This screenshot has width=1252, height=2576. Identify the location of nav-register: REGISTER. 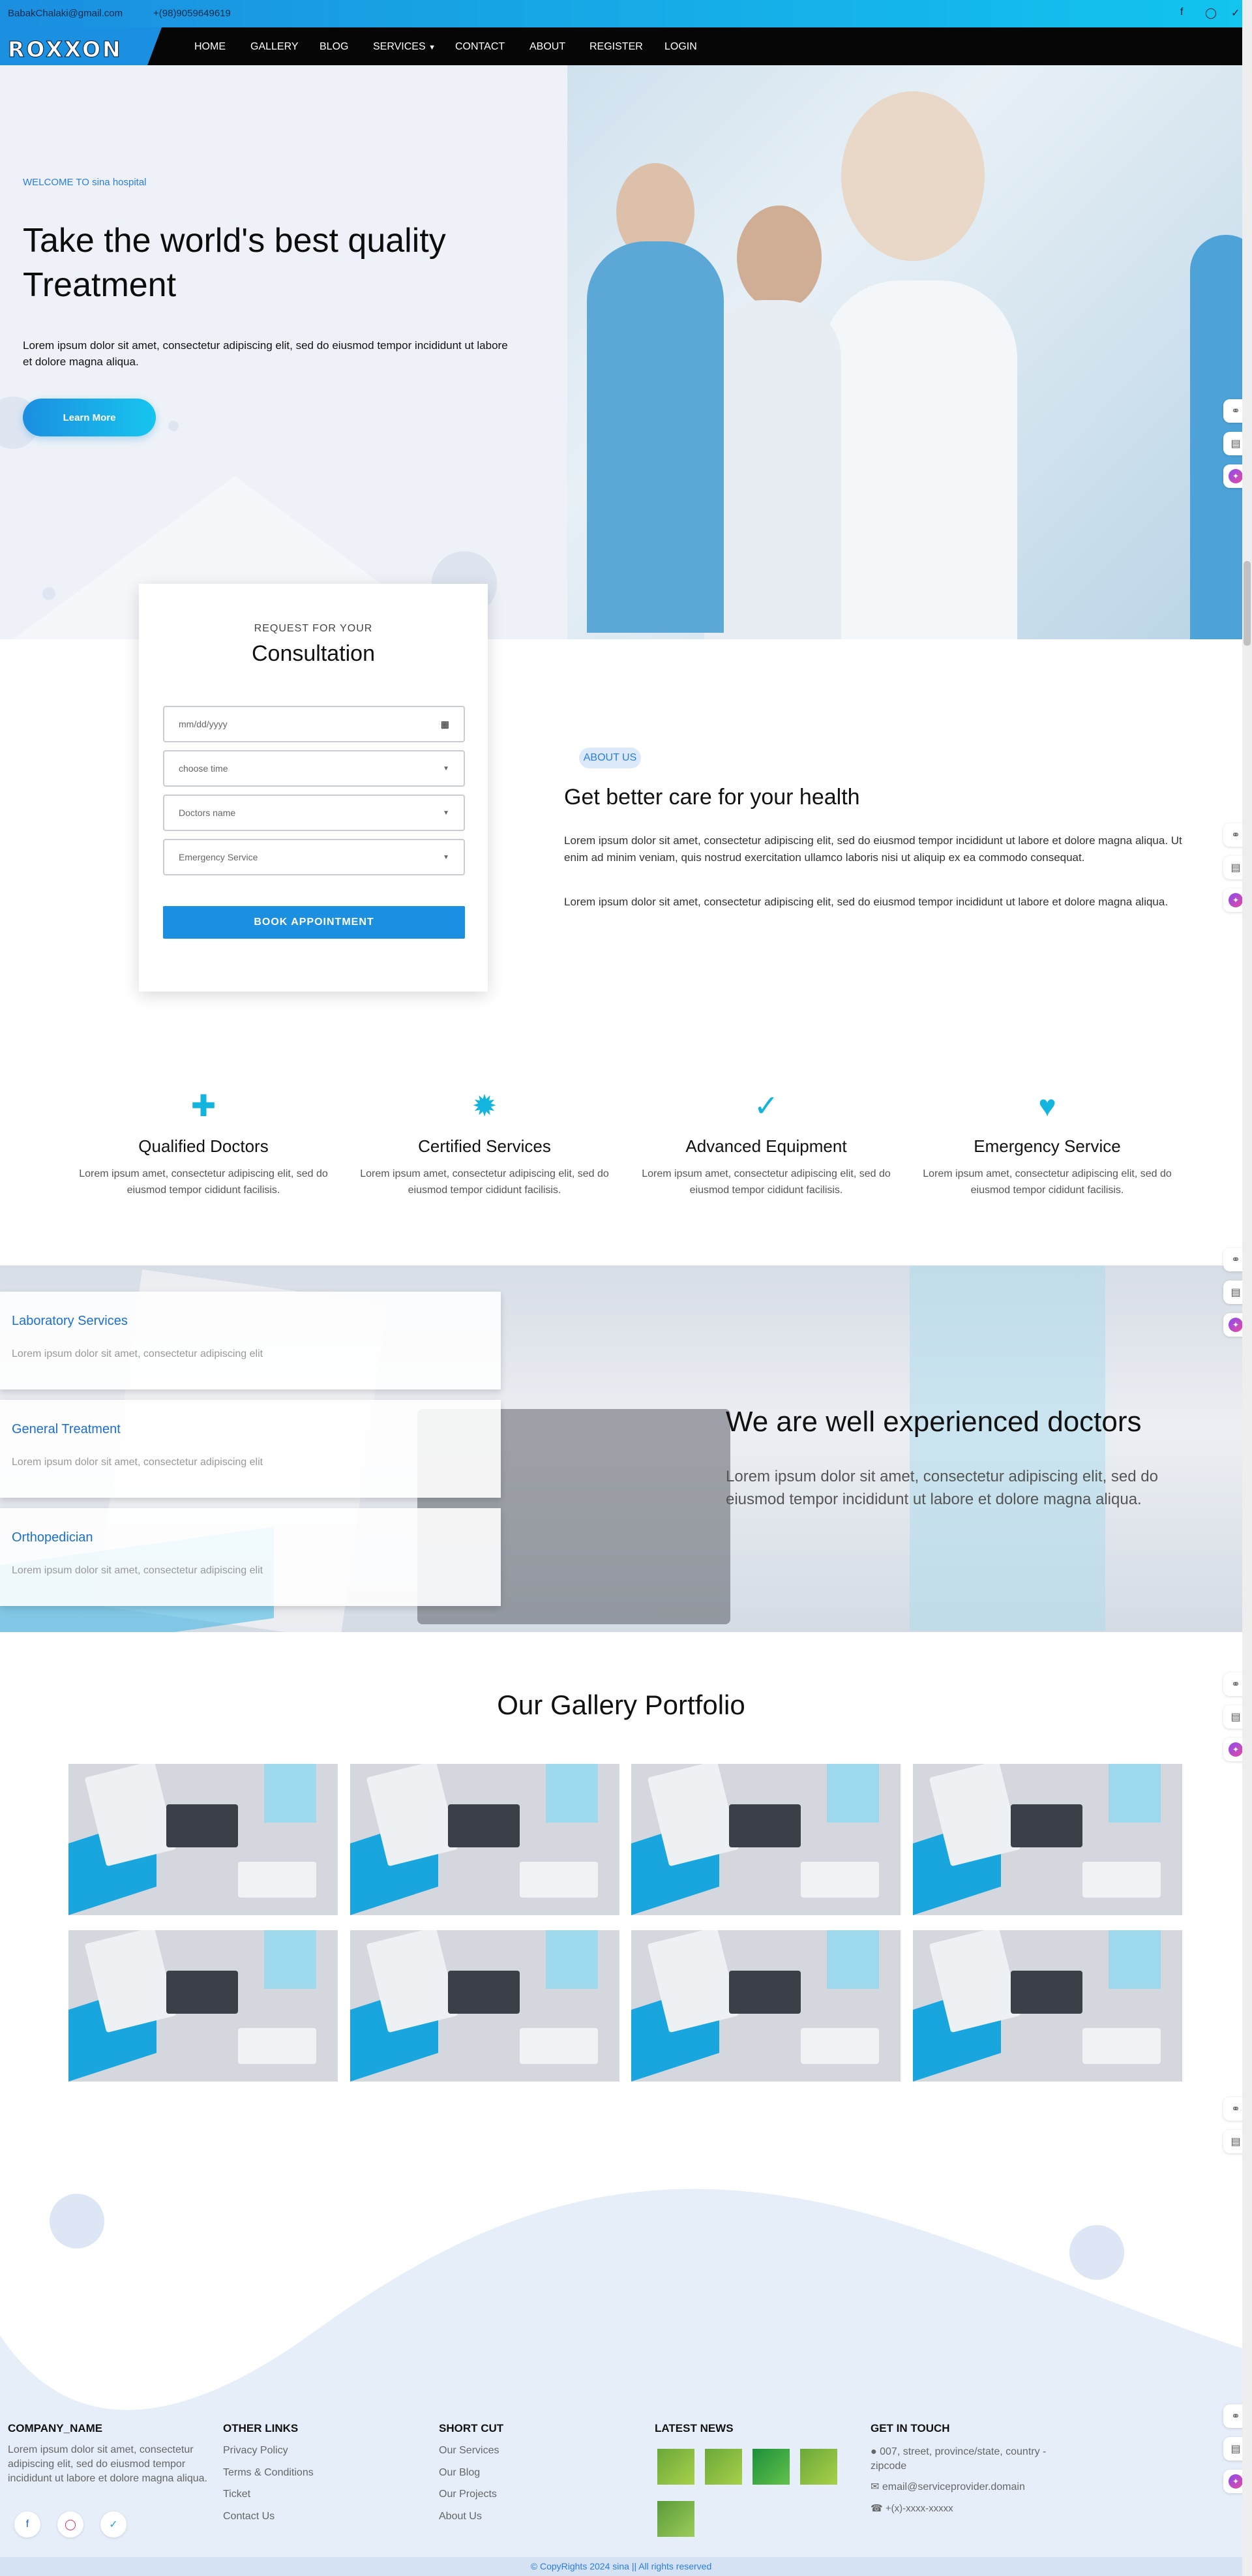
(616, 47).